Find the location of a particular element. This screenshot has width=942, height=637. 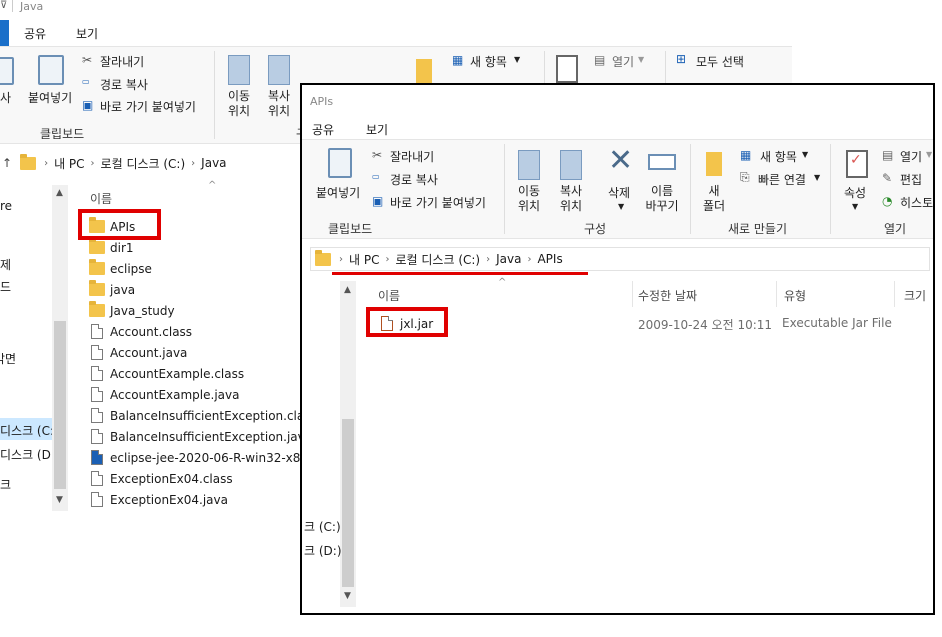

file-row: ExceptionEx04.java is located at coordinates (158, 499).